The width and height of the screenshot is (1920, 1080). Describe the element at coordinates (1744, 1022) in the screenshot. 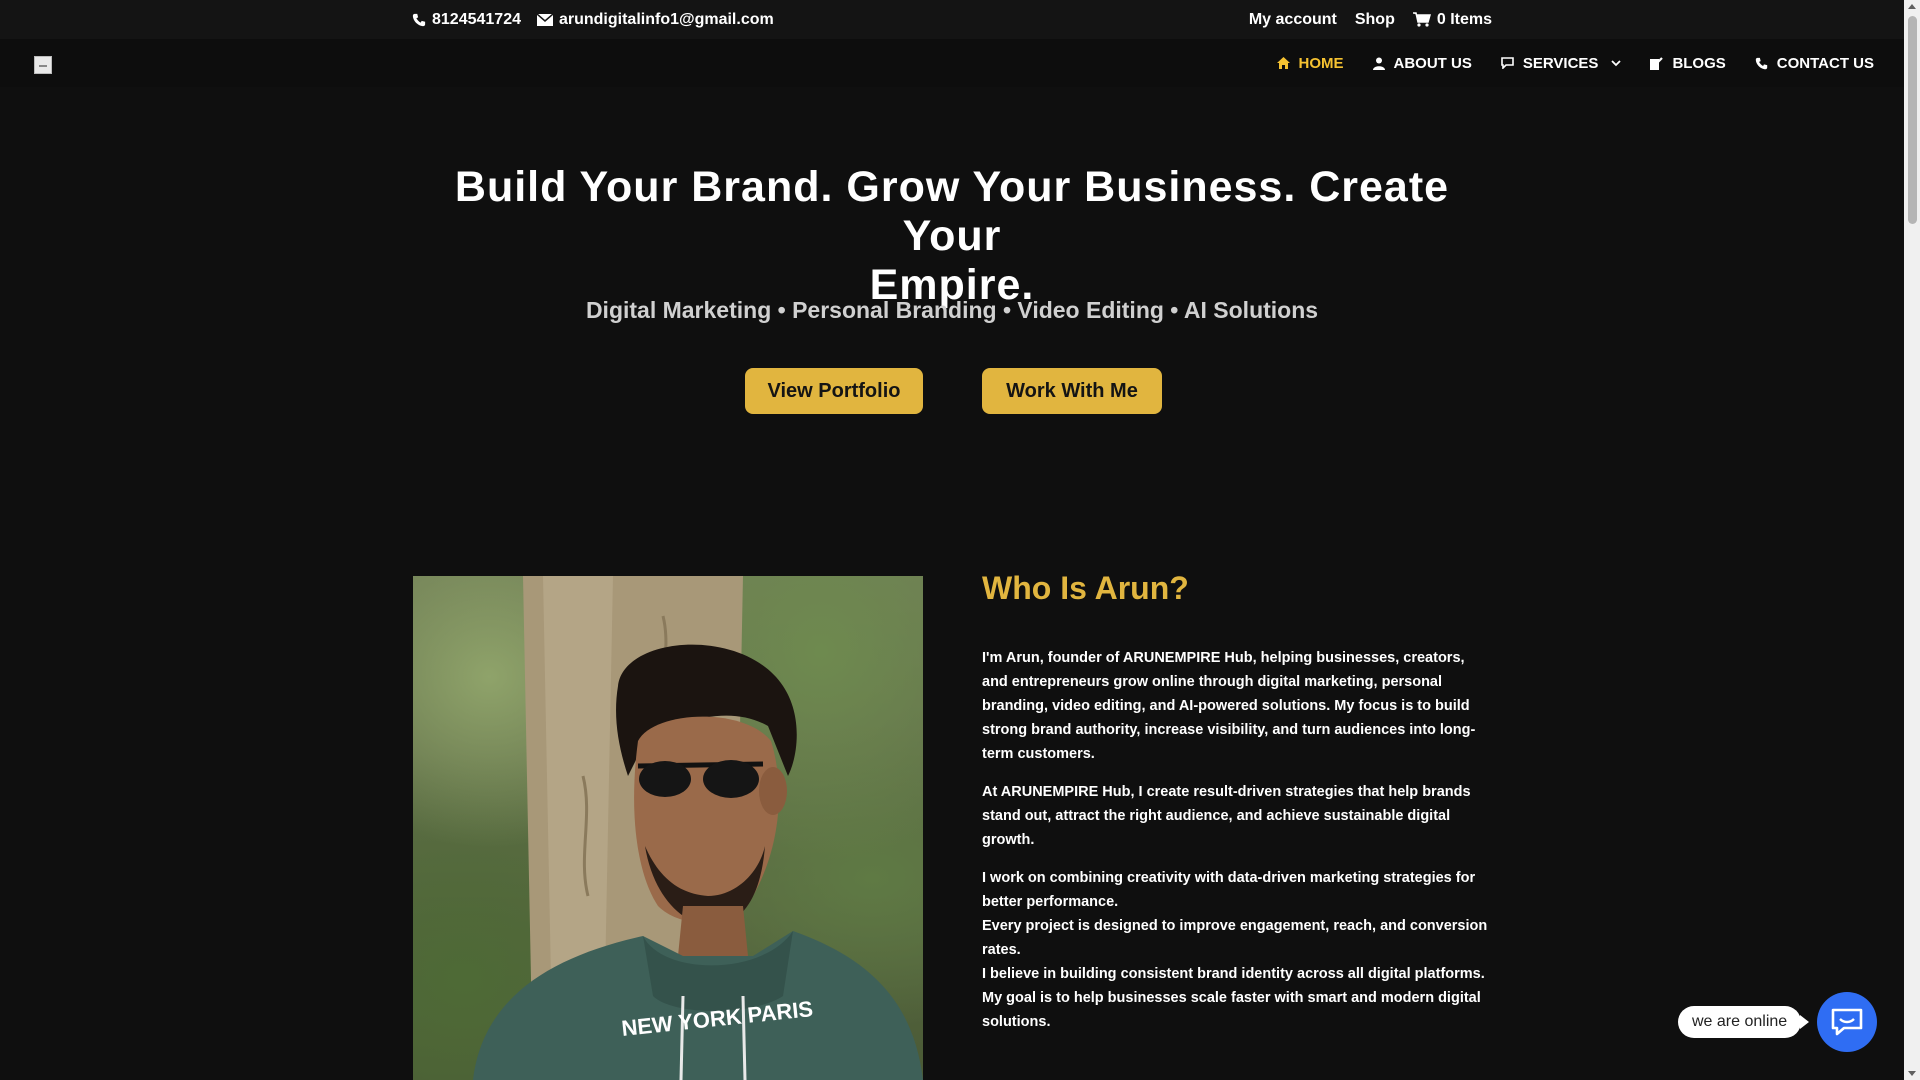

I see `chat-status-bubble: we are online` at that location.